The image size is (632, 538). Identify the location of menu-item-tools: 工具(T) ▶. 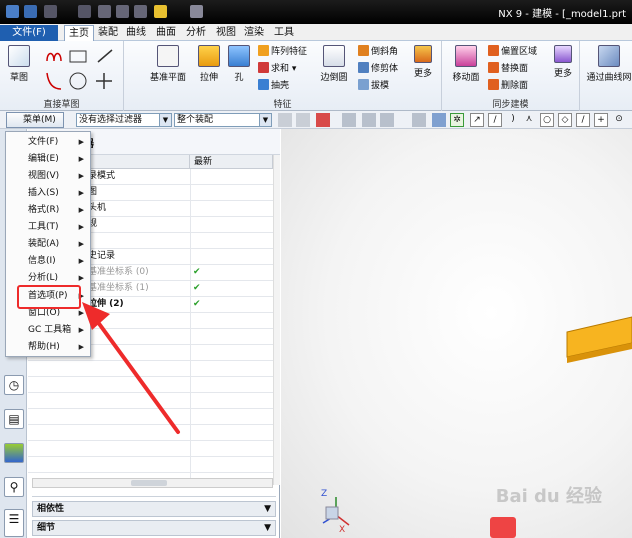
(48, 227).